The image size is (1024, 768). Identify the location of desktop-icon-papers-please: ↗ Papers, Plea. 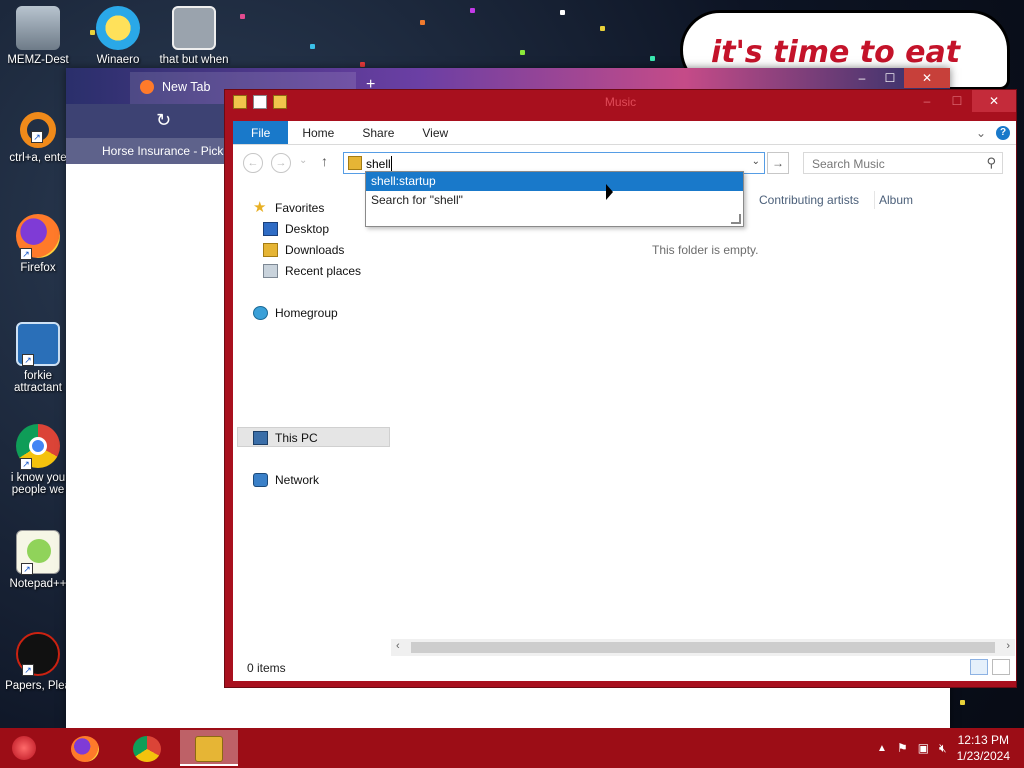
(38, 662).